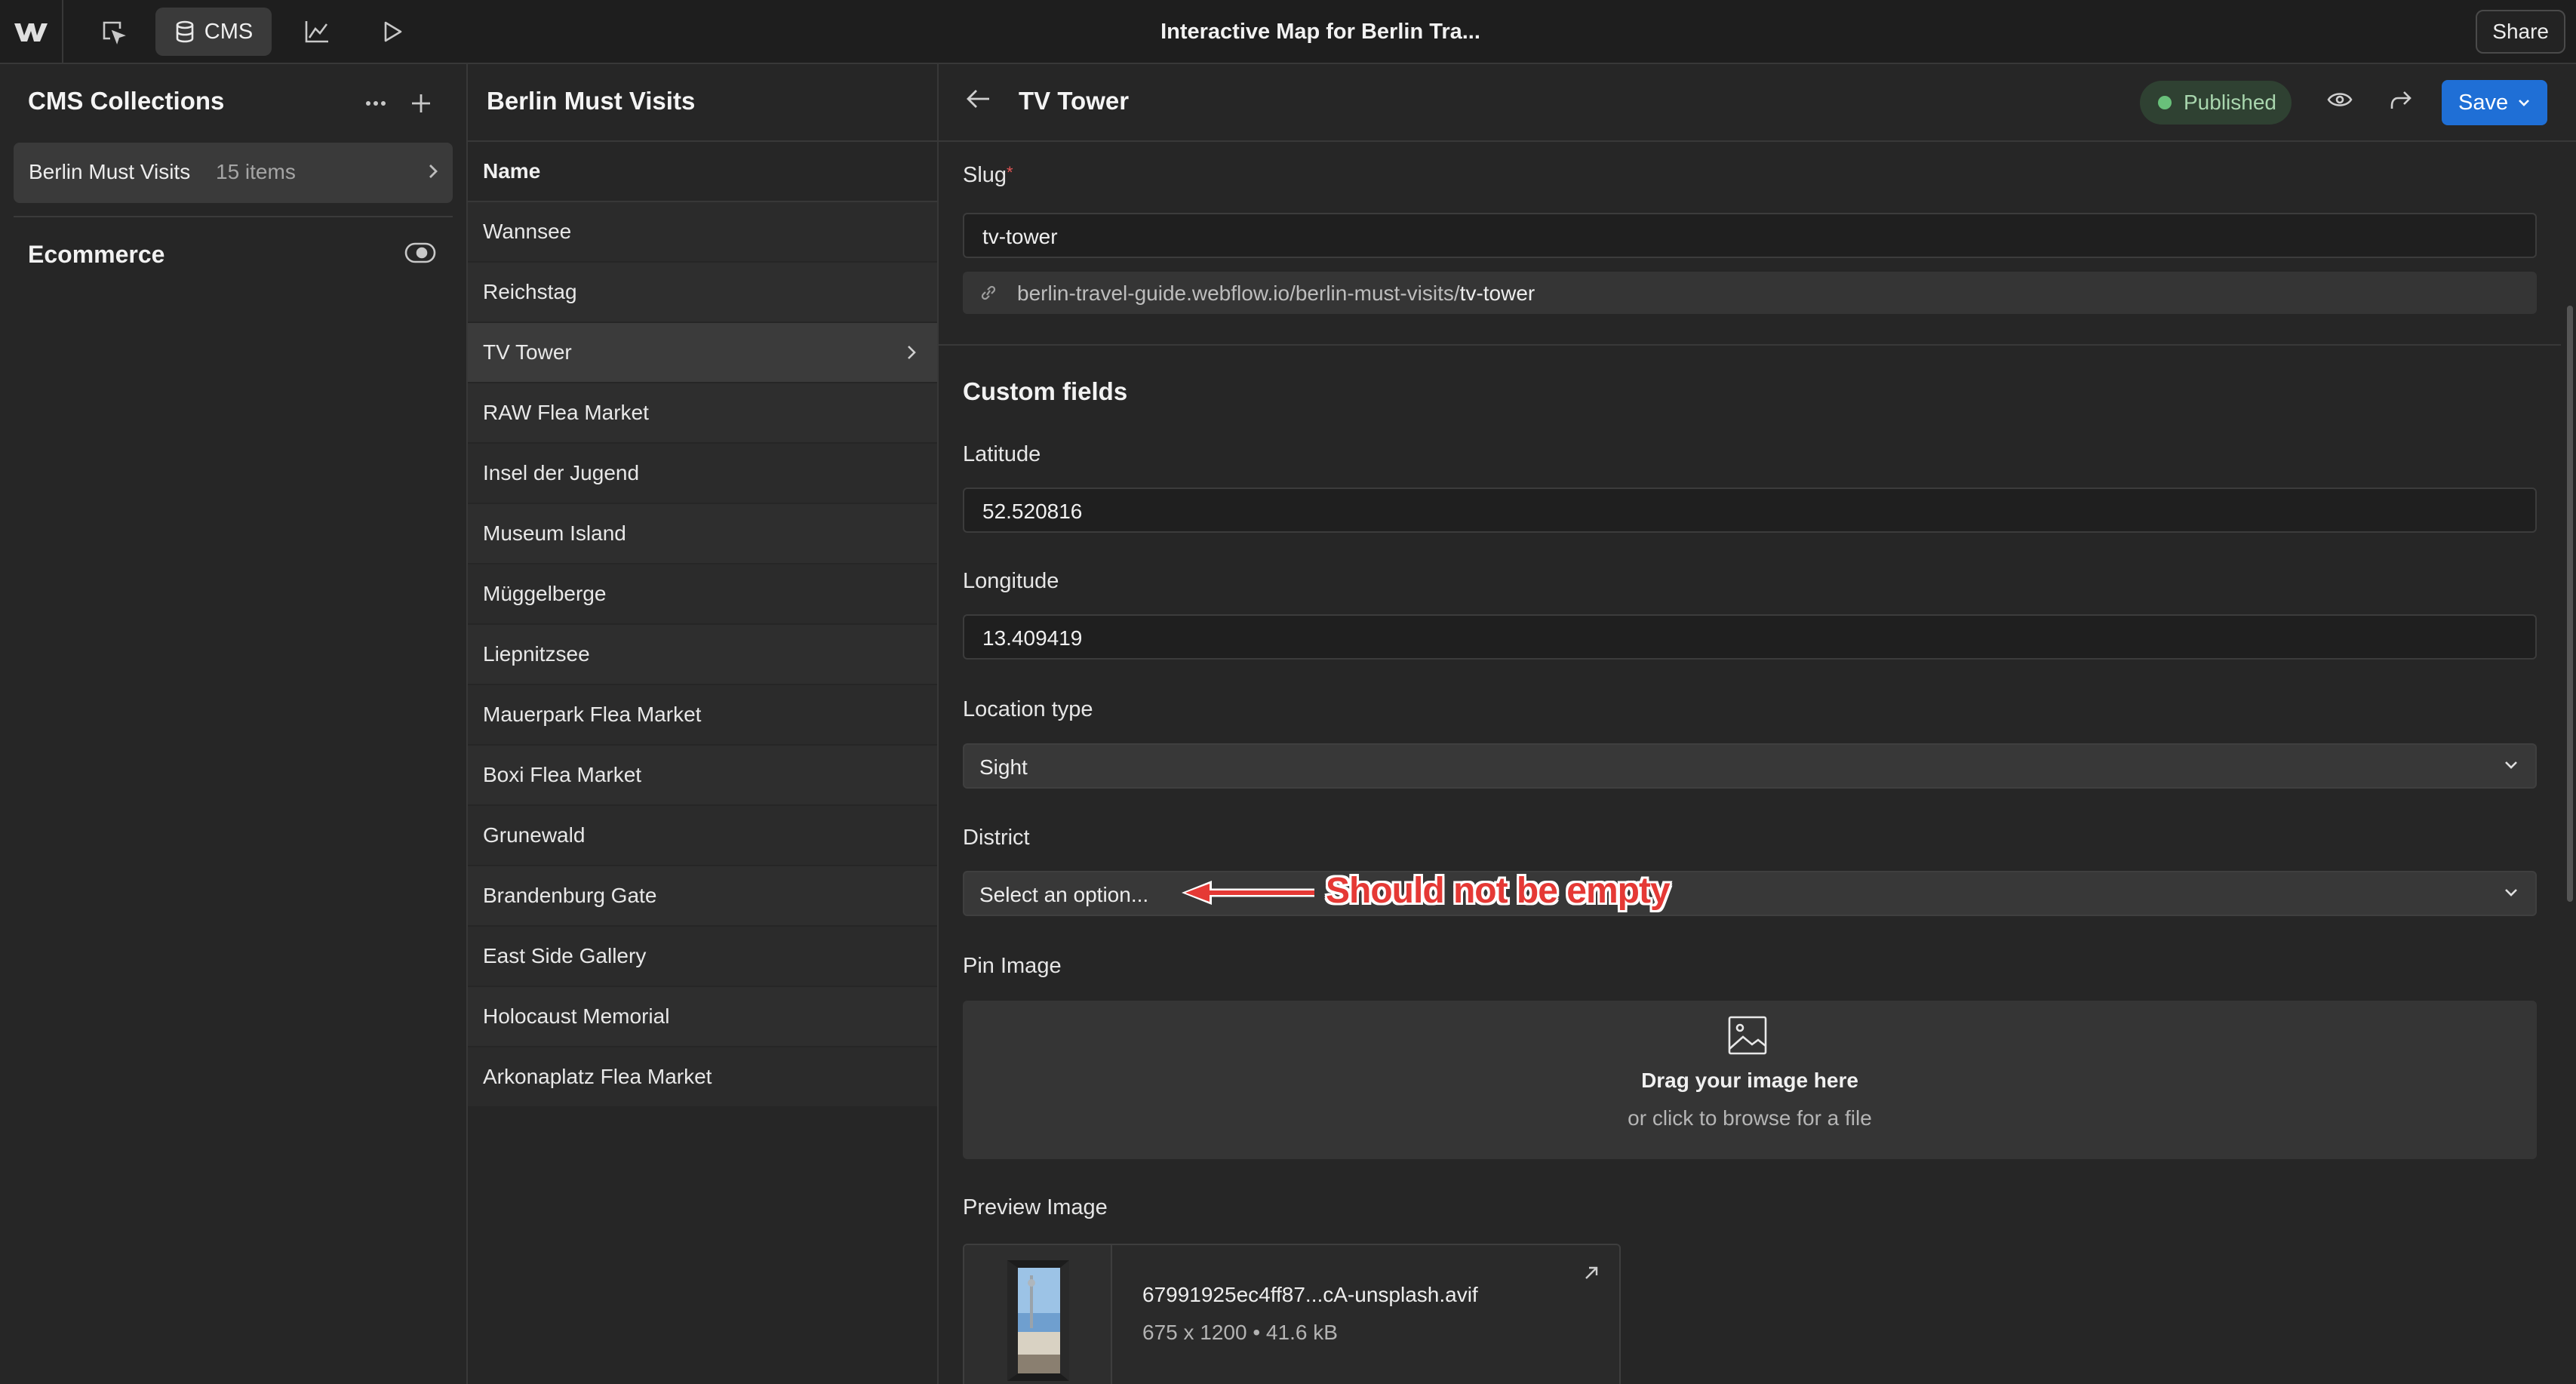 The height and width of the screenshot is (1384, 2576). Describe the element at coordinates (534, 835) in the screenshot. I see `list-item-label: Grunewald` at that location.